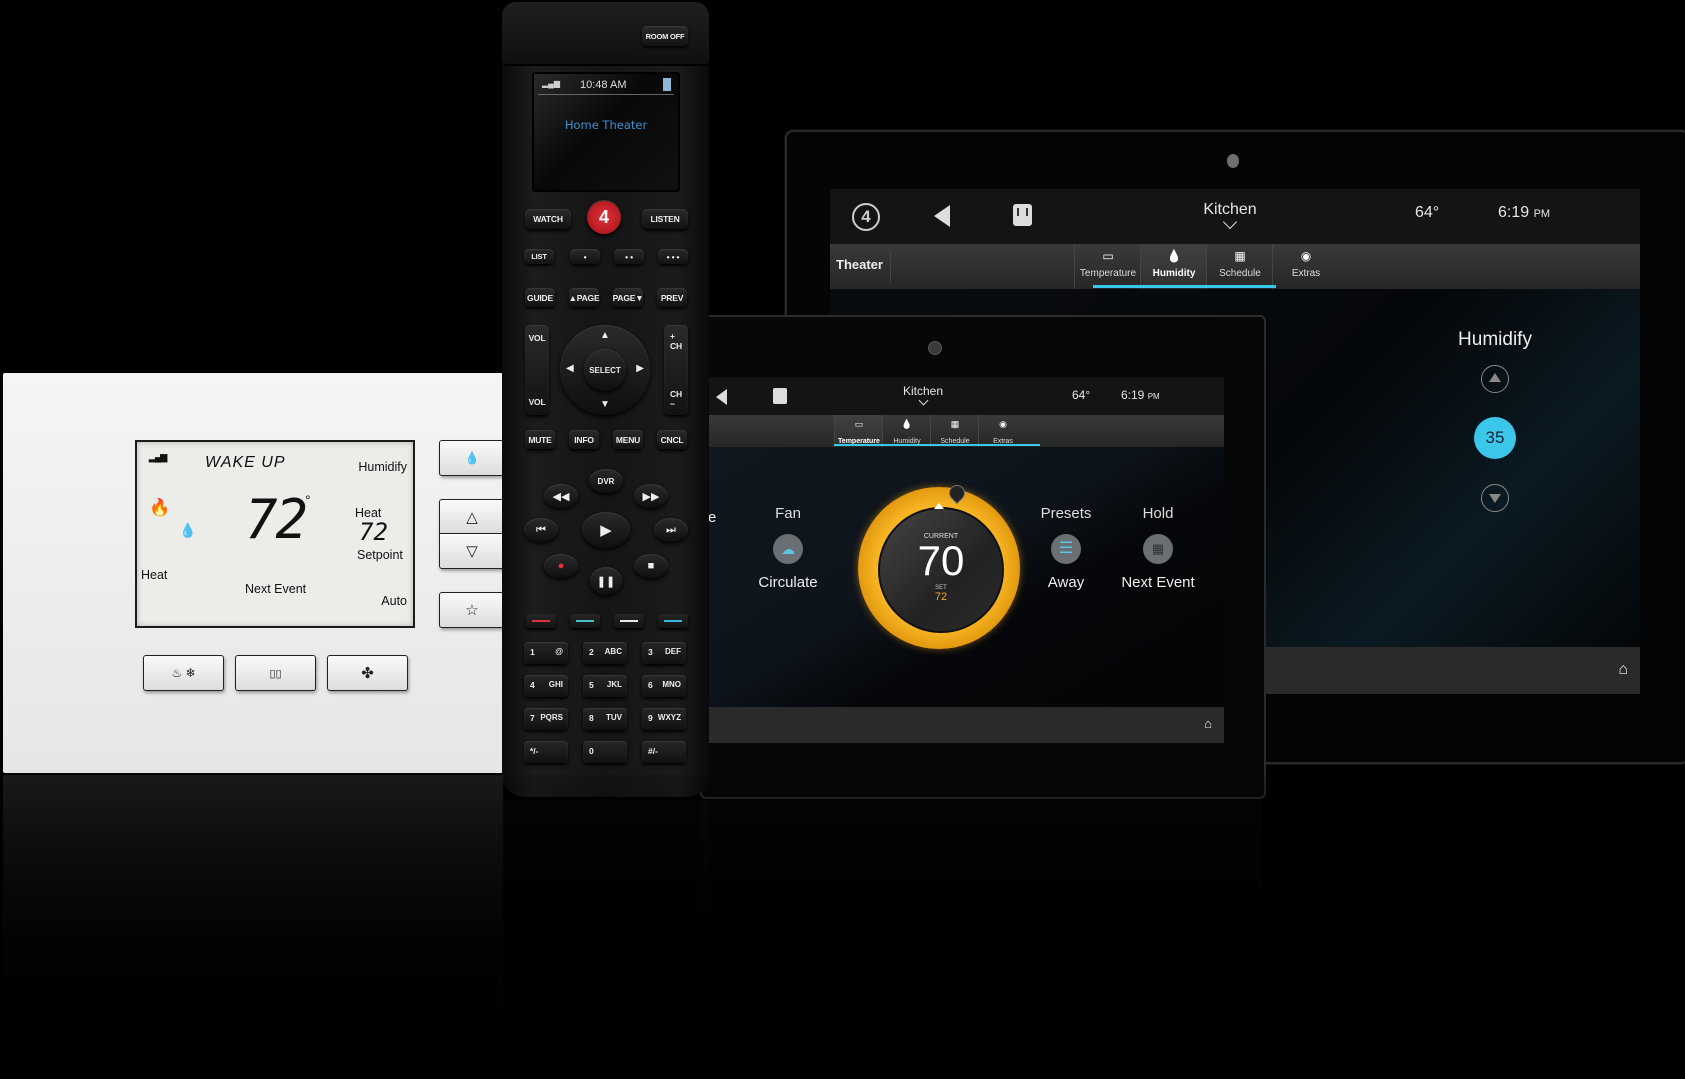 Image resolution: width=1685 pixels, height=1079 pixels. Describe the element at coordinates (605, 719) in the screenshot. I see `key-8: 8 TUV` at that location.